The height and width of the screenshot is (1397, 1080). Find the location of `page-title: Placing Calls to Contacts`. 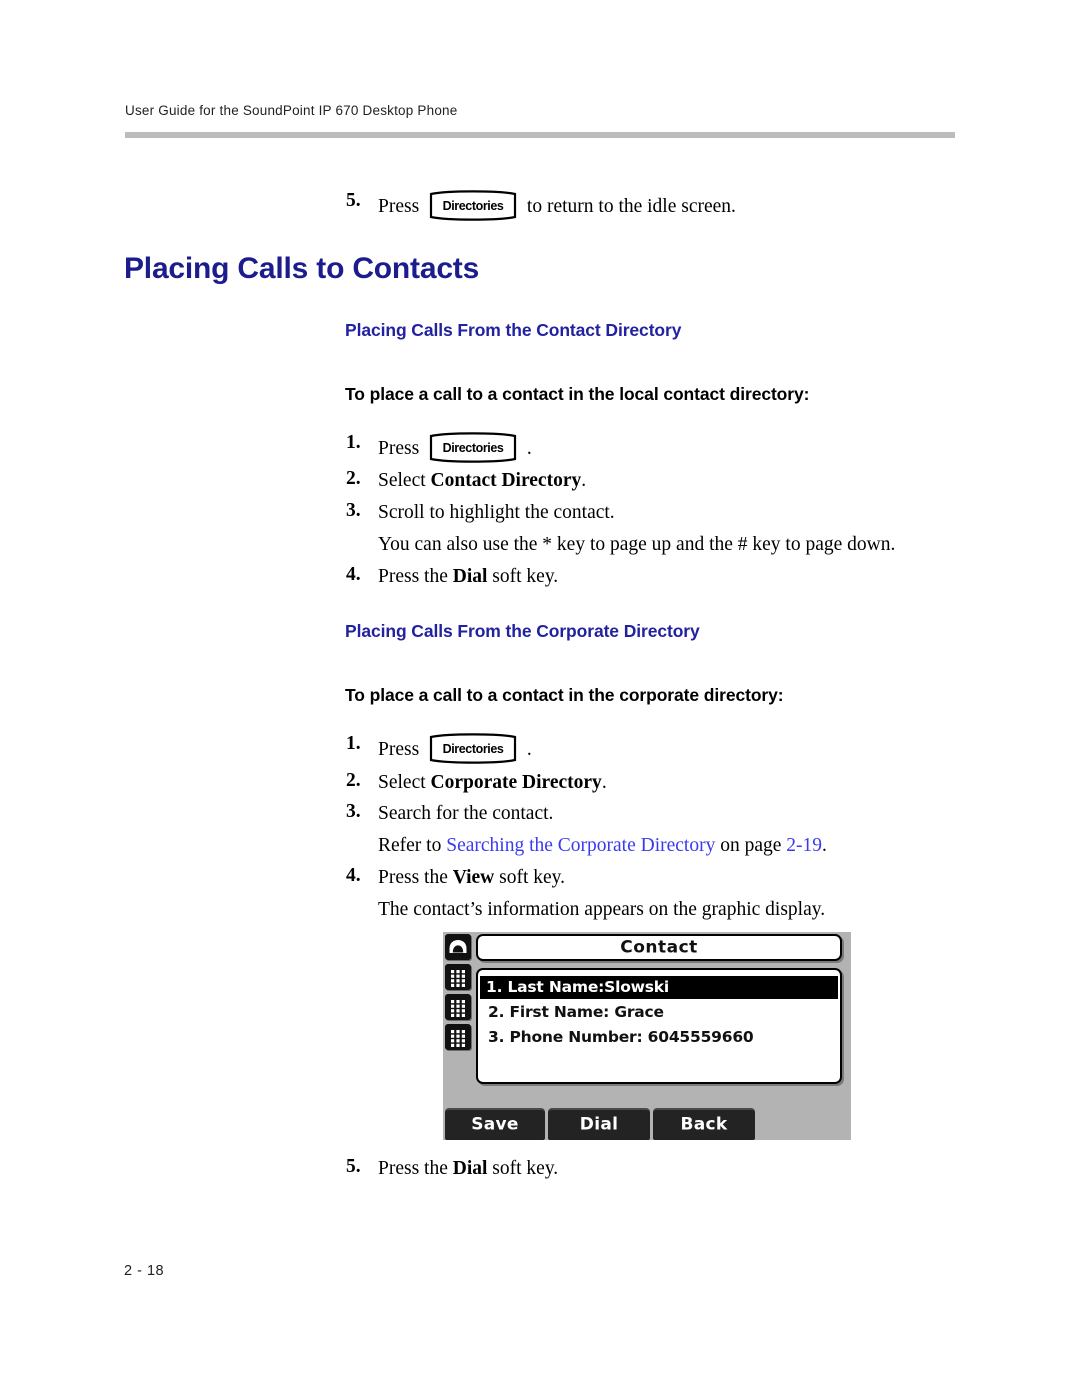

page-title: Placing Calls to Contacts is located at coordinates (302, 268).